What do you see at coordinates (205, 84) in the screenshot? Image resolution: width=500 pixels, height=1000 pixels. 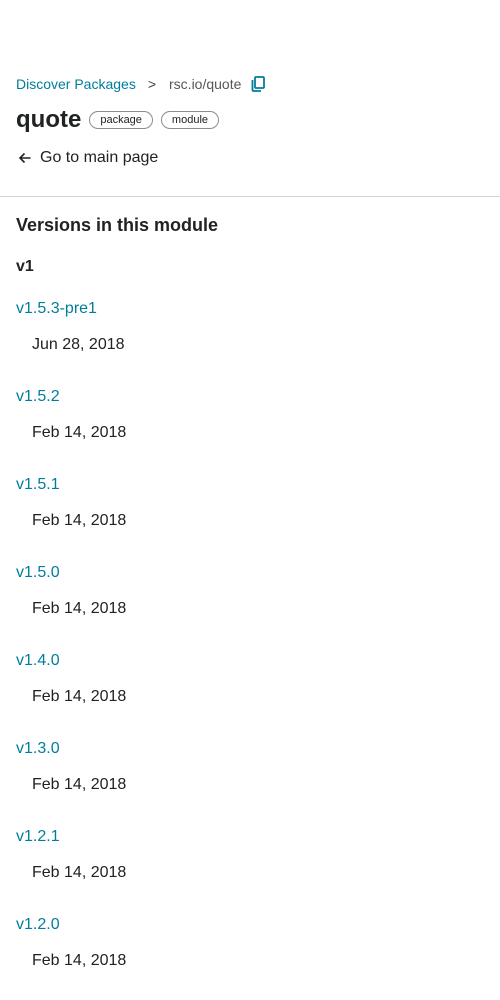 I see `breadcrumb-current: rsc.io/quote` at bounding box center [205, 84].